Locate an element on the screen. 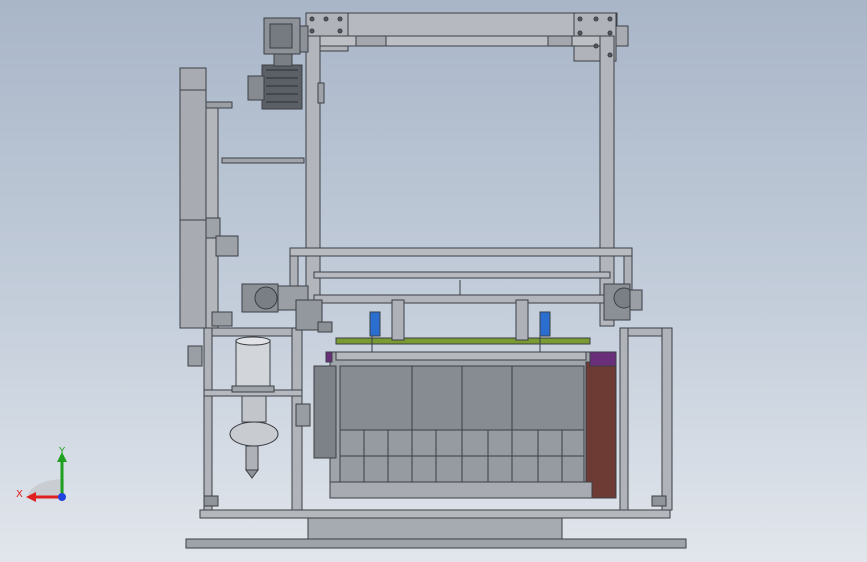 Image resolution: width=867 pixels, height=562 pixels. base-plate is located at coordinates (436, 529).